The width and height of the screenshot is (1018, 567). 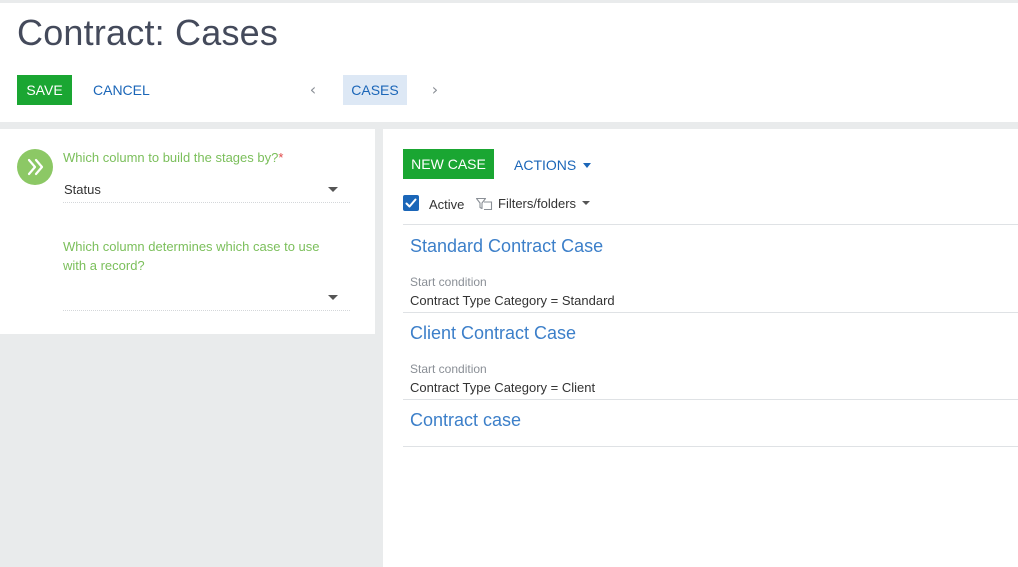 I want to click on stages-icon, so click(x=35, y=167).